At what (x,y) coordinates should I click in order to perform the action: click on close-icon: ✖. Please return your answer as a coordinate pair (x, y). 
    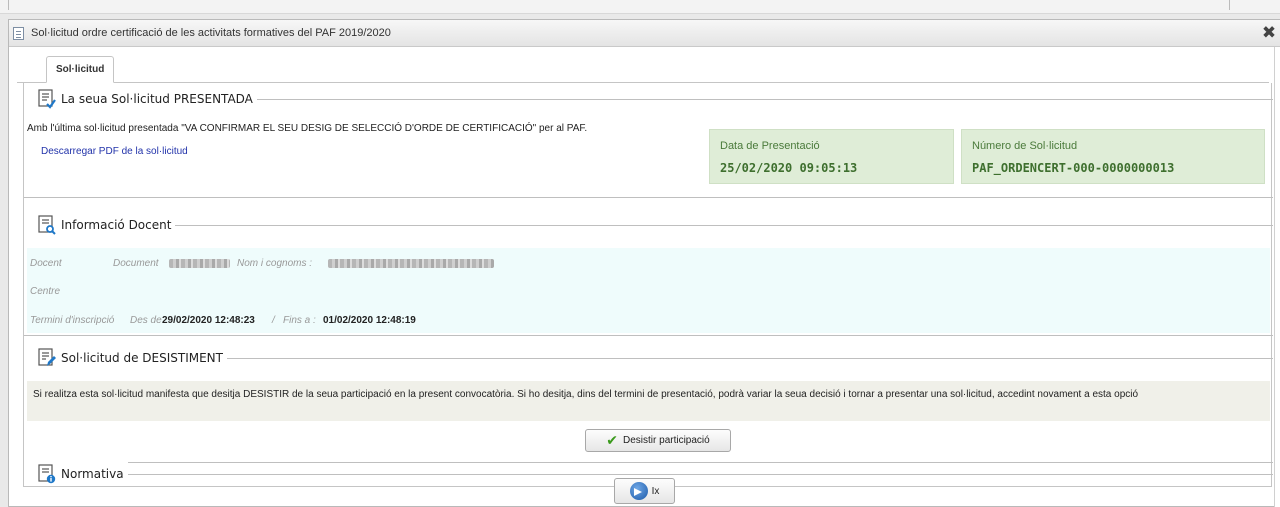
    Looking at the image, I should click on (1269, 33).